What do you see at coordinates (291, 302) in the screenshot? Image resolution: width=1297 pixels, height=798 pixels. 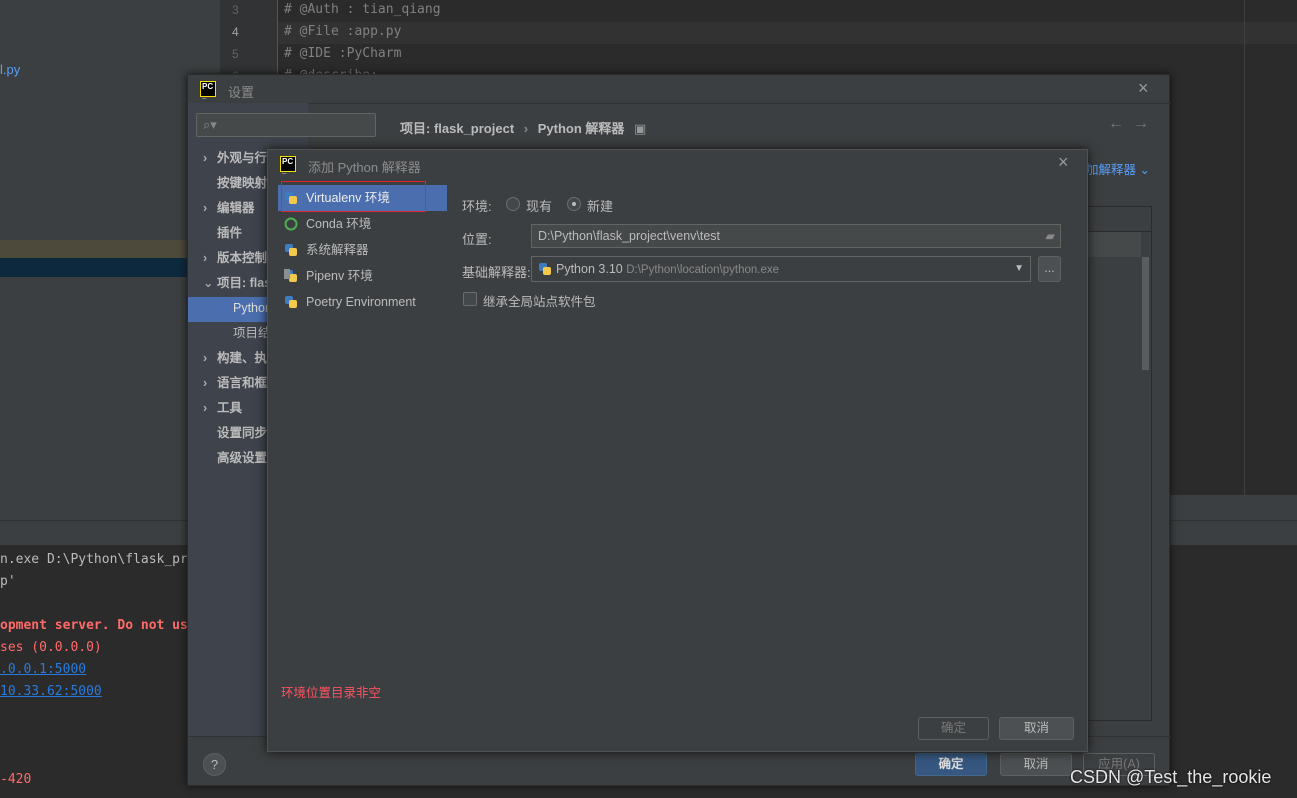 I see `poetry-icon` at bounding box center [291, 302].